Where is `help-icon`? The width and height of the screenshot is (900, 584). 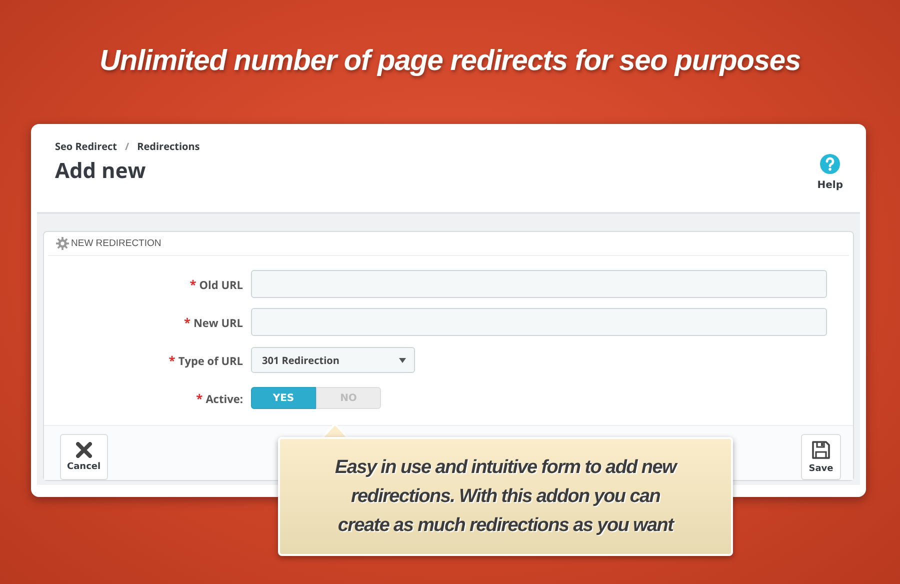 help-icon is located at coordinates (830, 164).